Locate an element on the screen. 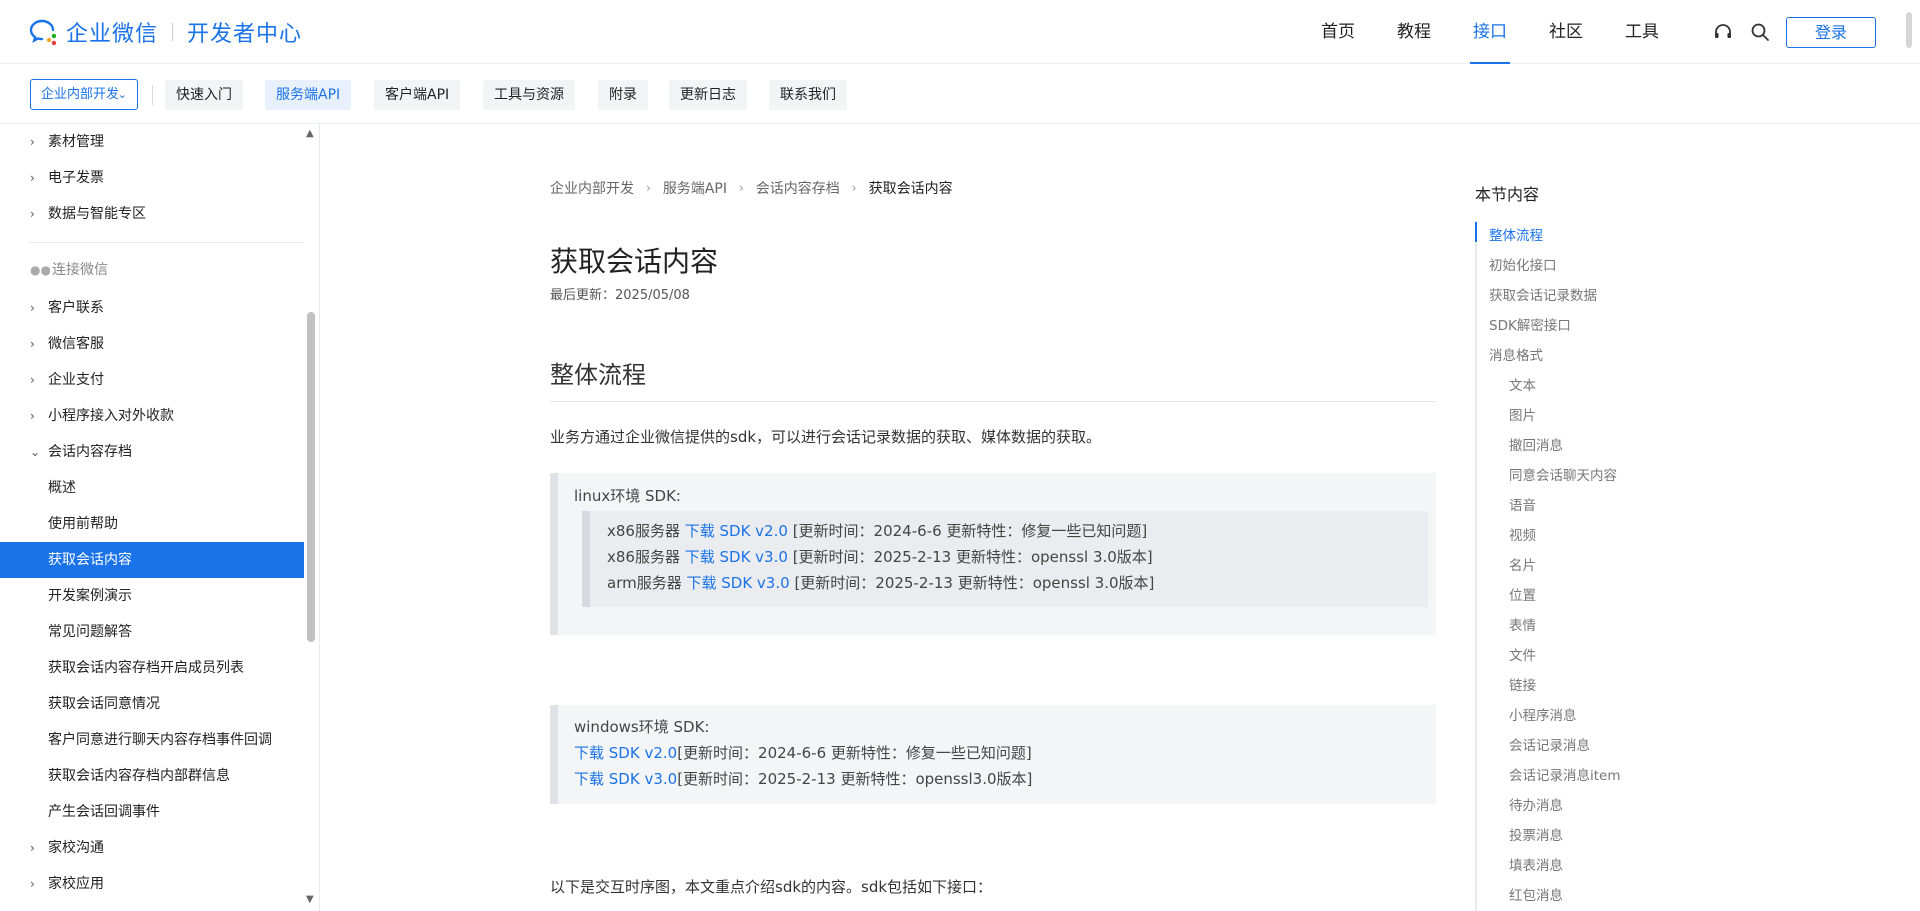 Image resolution: width=1920 pixels, height=911 pixels. toc-subitem: 表情 is located at coordinates (1522, 624).